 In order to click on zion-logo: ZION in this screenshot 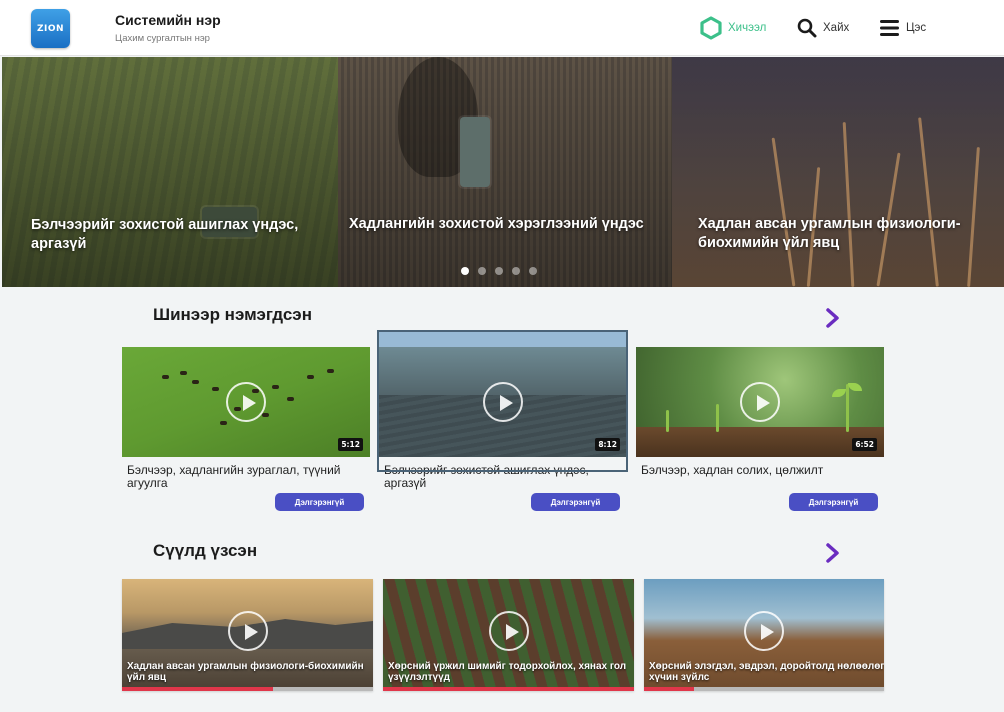, I will do `click(50, 28)`.